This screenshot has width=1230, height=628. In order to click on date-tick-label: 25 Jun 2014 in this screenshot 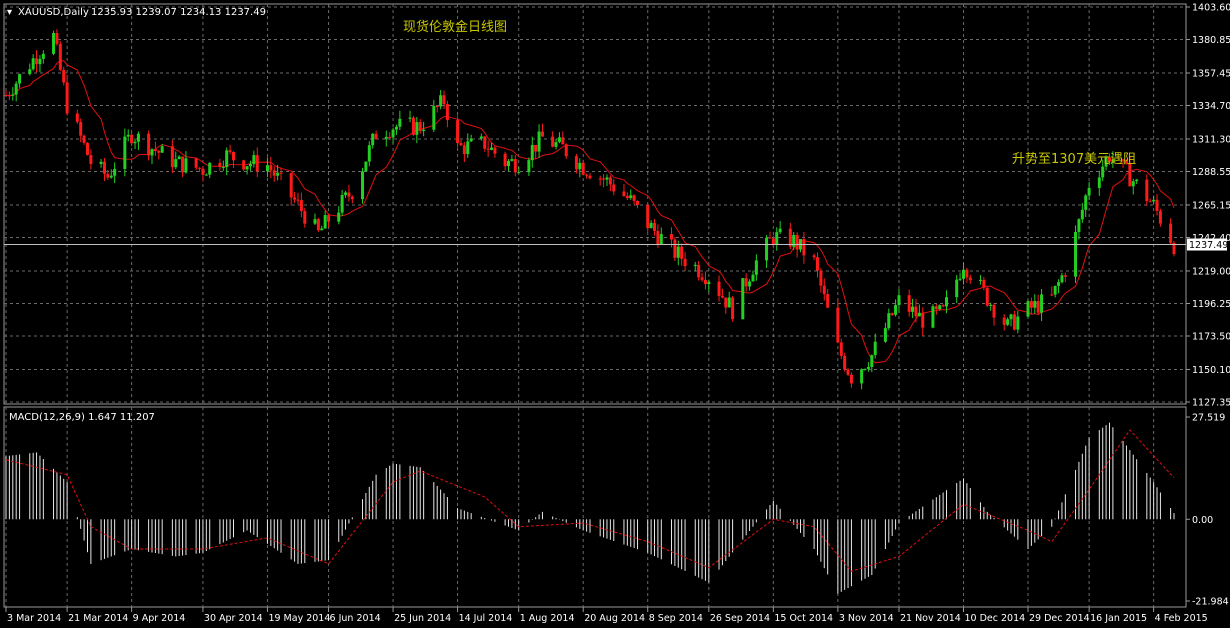, I will do `click(422, 618)`.